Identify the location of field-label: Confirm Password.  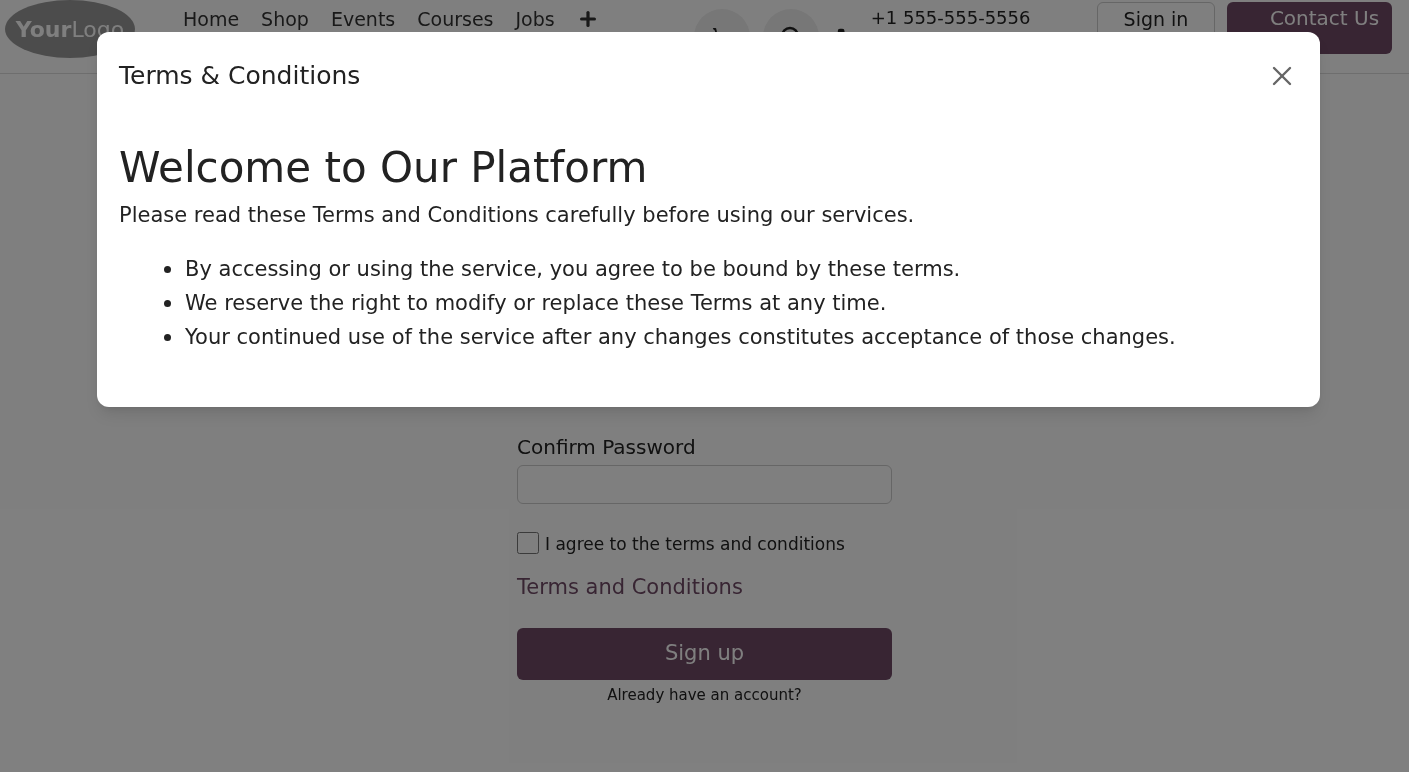
(607, 447).